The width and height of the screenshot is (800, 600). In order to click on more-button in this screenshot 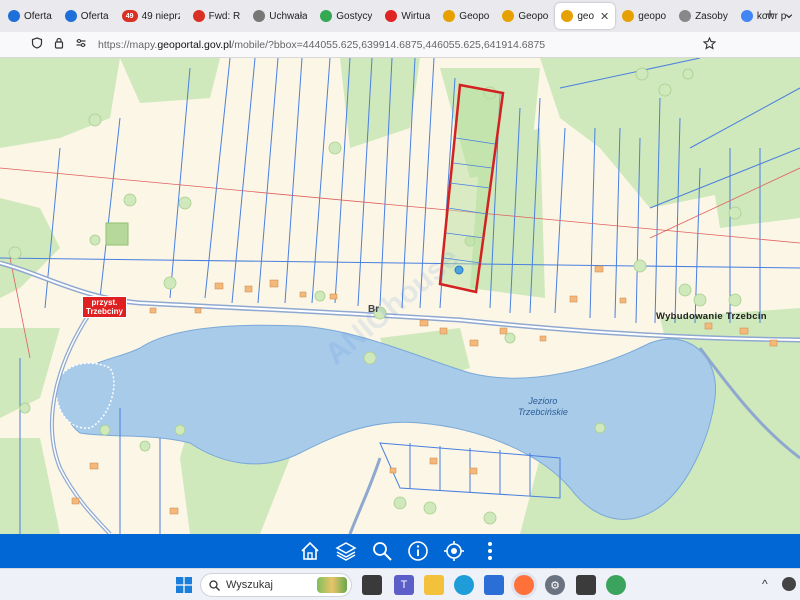, I will do `click(490, 551)`.